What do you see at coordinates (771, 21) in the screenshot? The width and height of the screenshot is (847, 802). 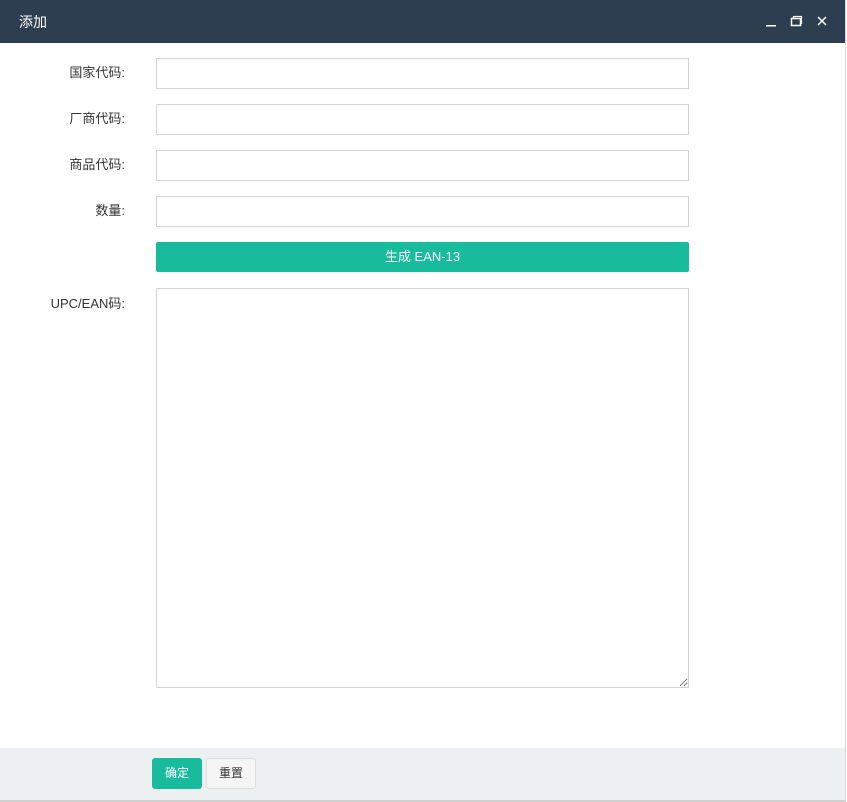 I see `minimize-icon` at bounding box center [771, 21].